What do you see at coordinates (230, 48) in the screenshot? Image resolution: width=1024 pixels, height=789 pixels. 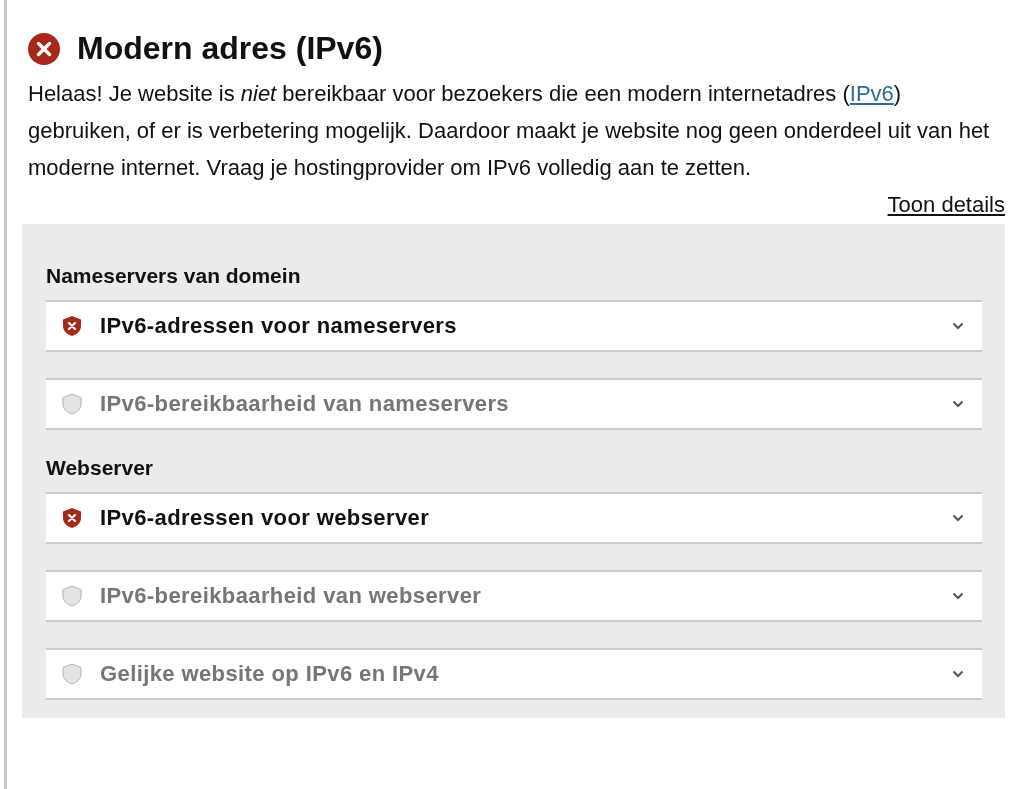 I see `section-title: Modern adres (IPv6)` at bounding box center [230, 48].